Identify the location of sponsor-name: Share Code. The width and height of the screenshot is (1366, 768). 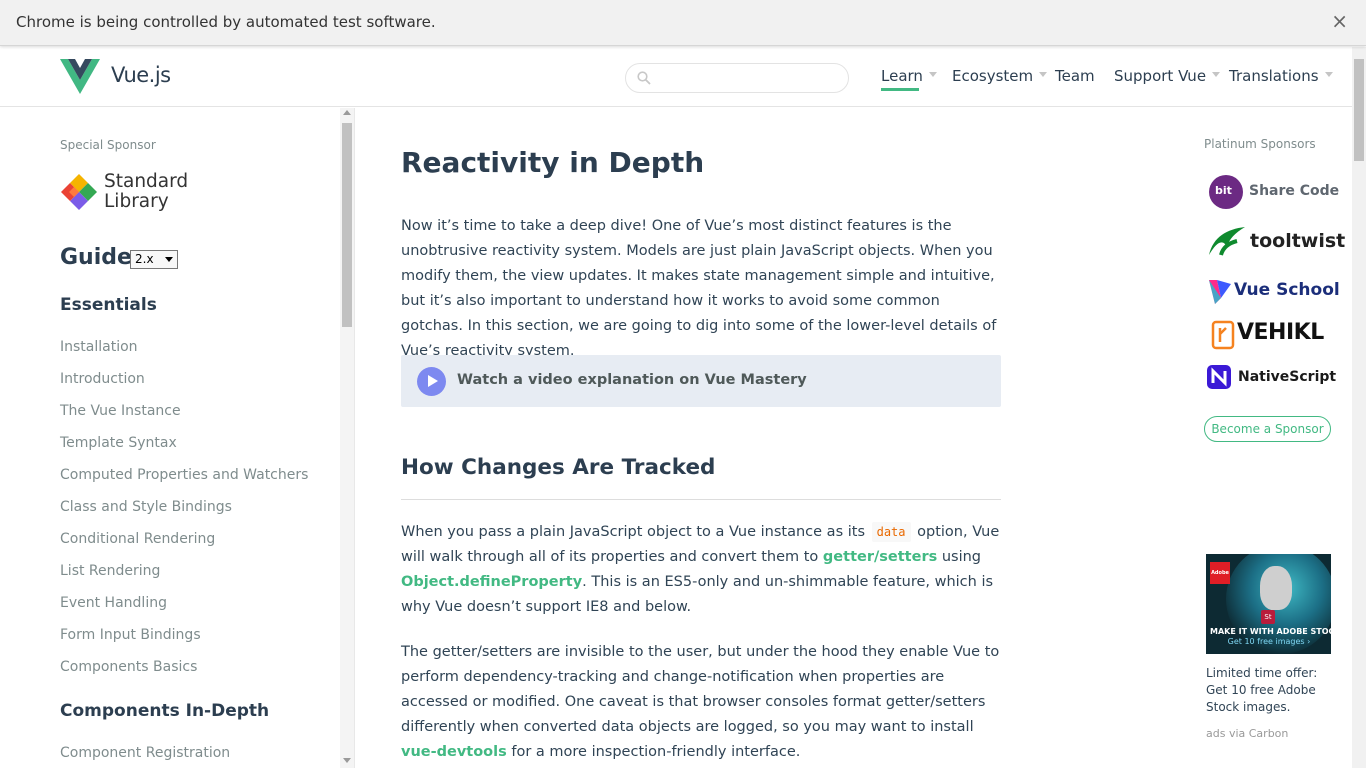
(1294, 191).